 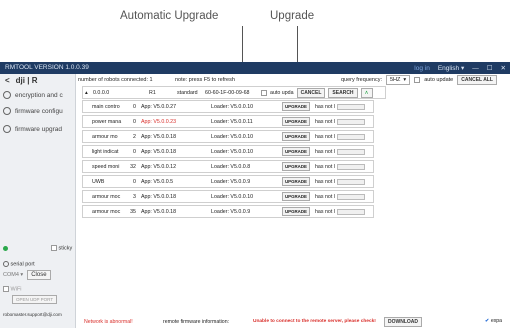 I want to click on sidebar-item-label: firmware configu, so click(x=39, y=111).